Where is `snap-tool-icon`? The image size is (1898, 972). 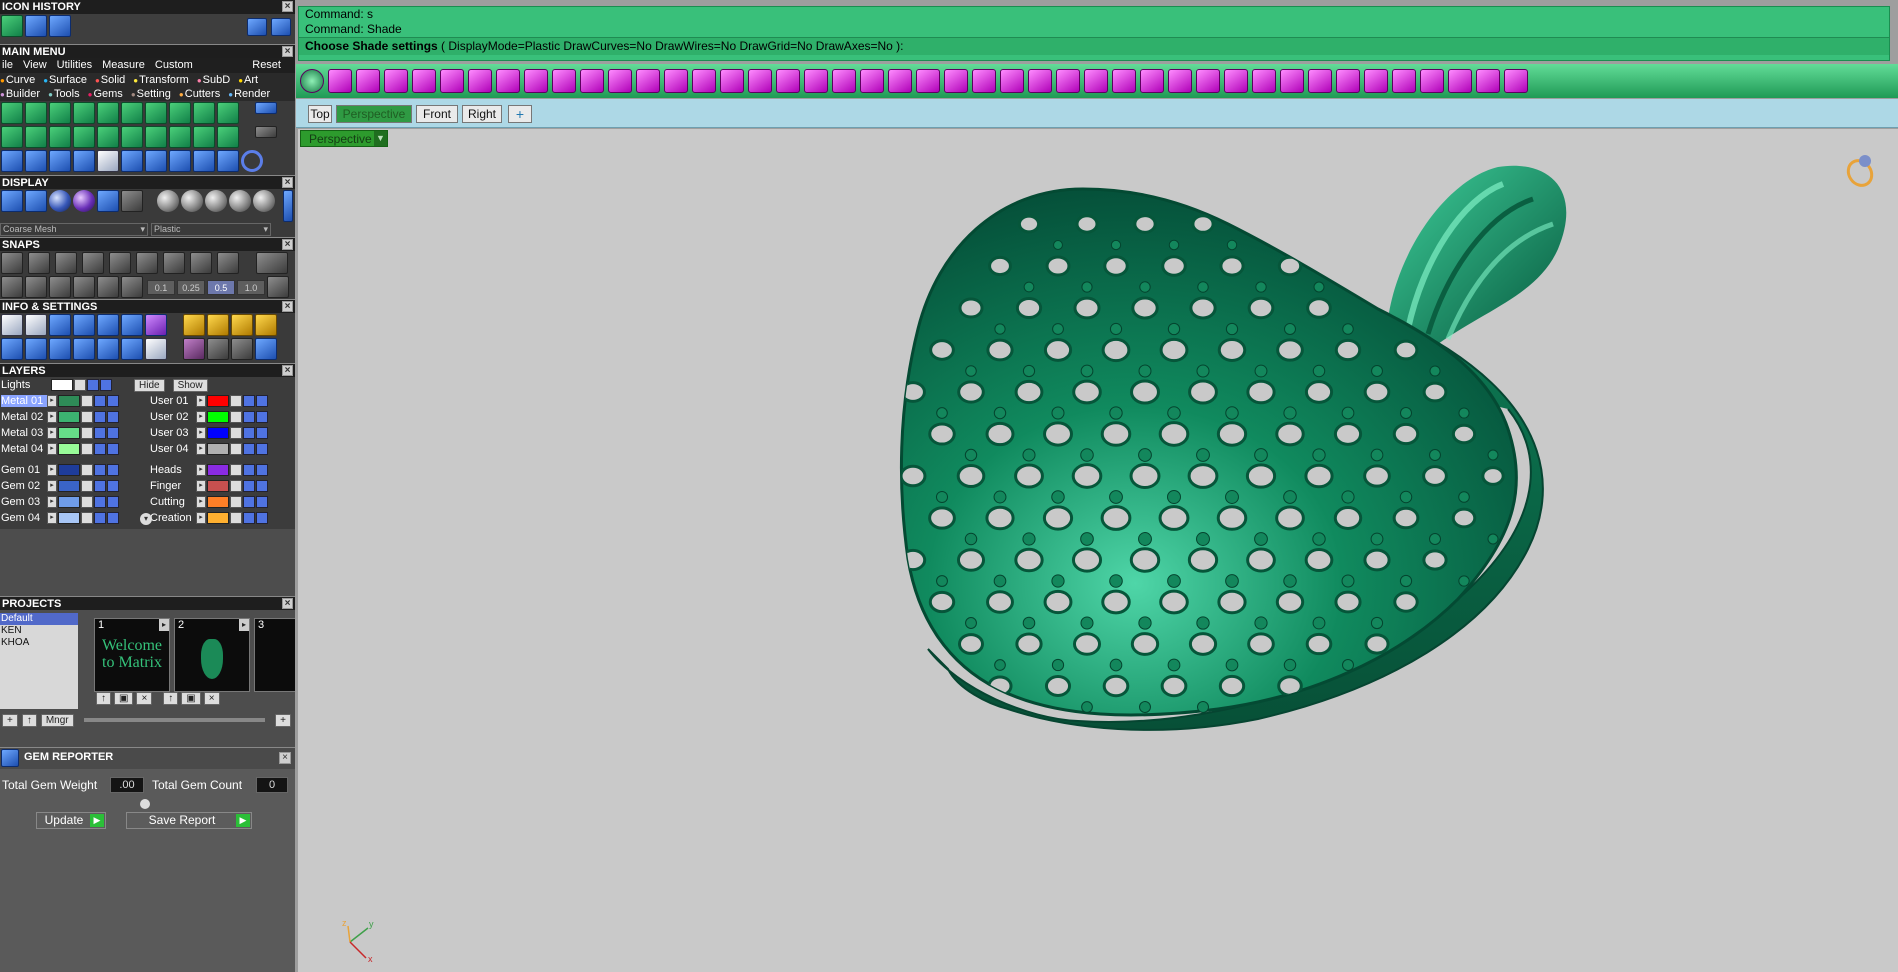 snap-tool-icon is located at coordinates (108, 287).